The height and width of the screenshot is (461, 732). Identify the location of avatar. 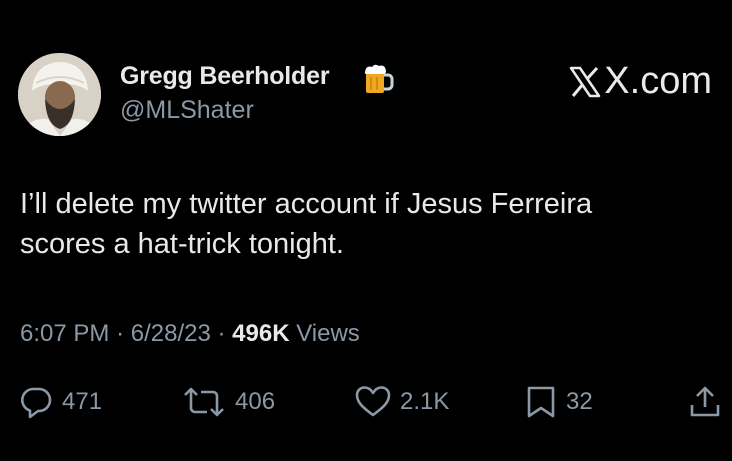
(59, 94).